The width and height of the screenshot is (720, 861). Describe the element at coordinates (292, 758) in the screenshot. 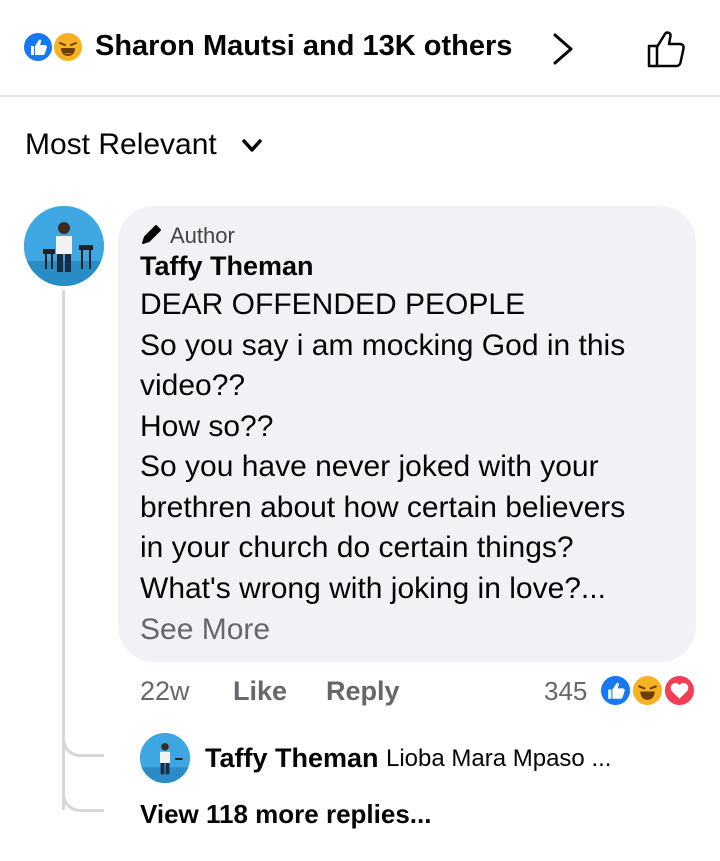

I see `reply-author-name: Taffy Theman` at that location.